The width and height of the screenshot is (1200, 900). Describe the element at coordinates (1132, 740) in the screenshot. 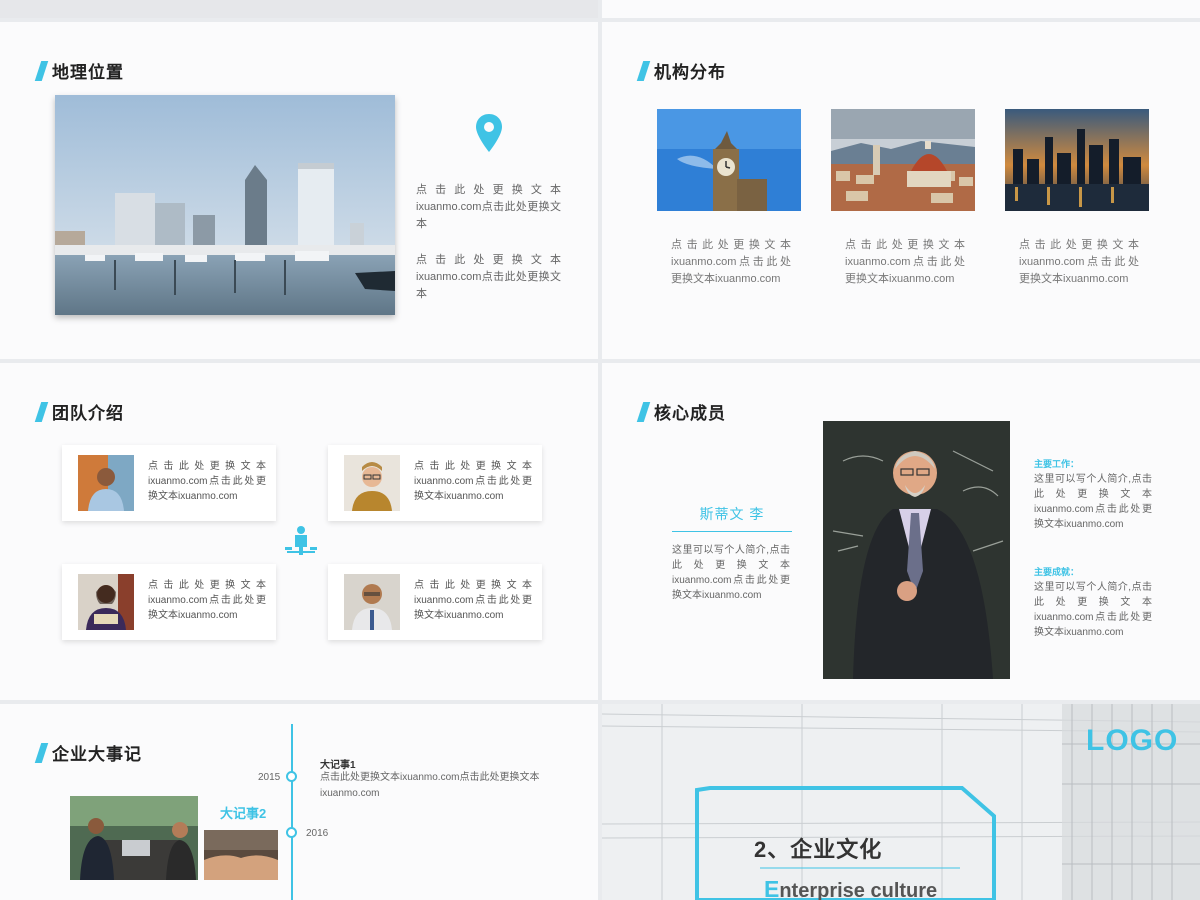

I see `logo-text: LOGO` at that location.